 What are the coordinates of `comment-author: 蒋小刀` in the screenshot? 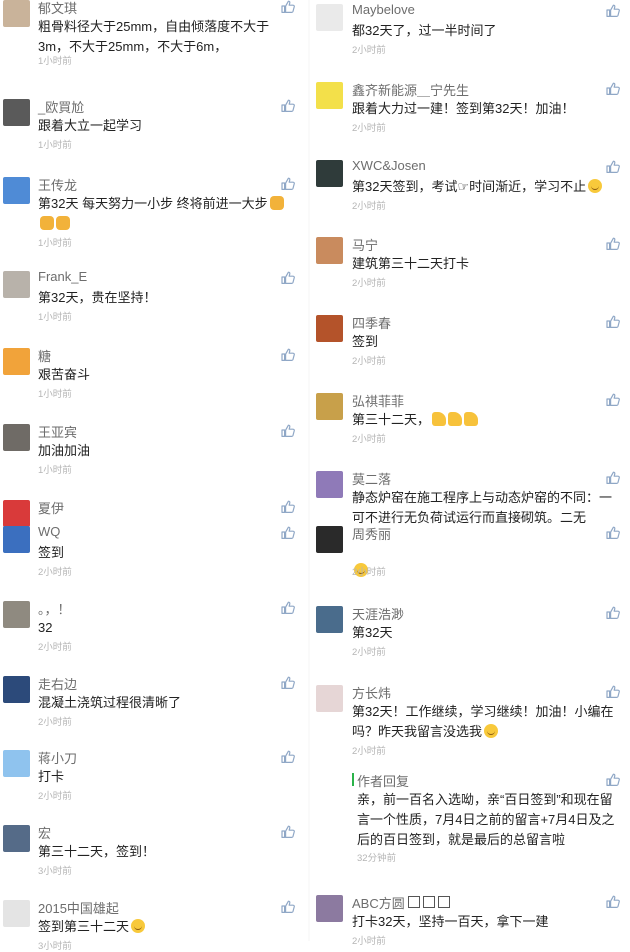 It's located at (57, 757).